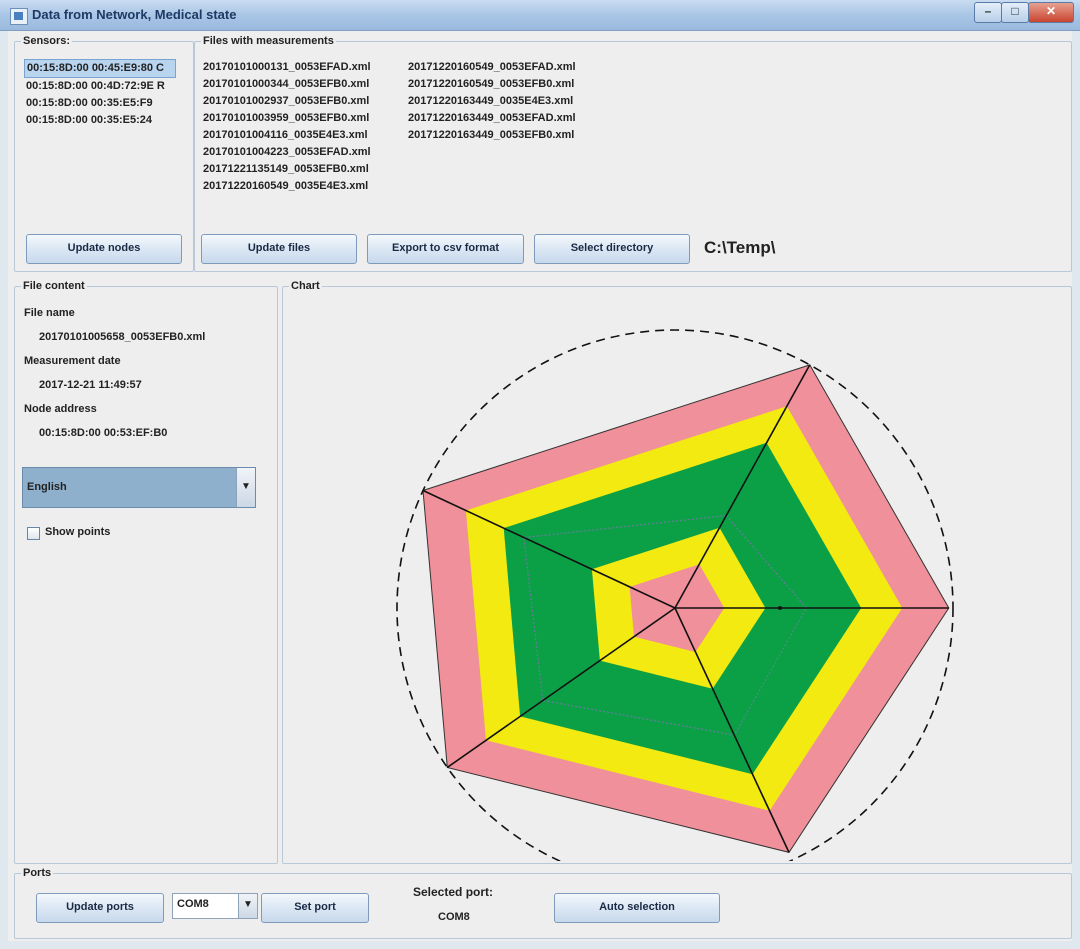  Describe the element at coordinates (780, 608) in the screenshot. I see `radar-point` at that location.